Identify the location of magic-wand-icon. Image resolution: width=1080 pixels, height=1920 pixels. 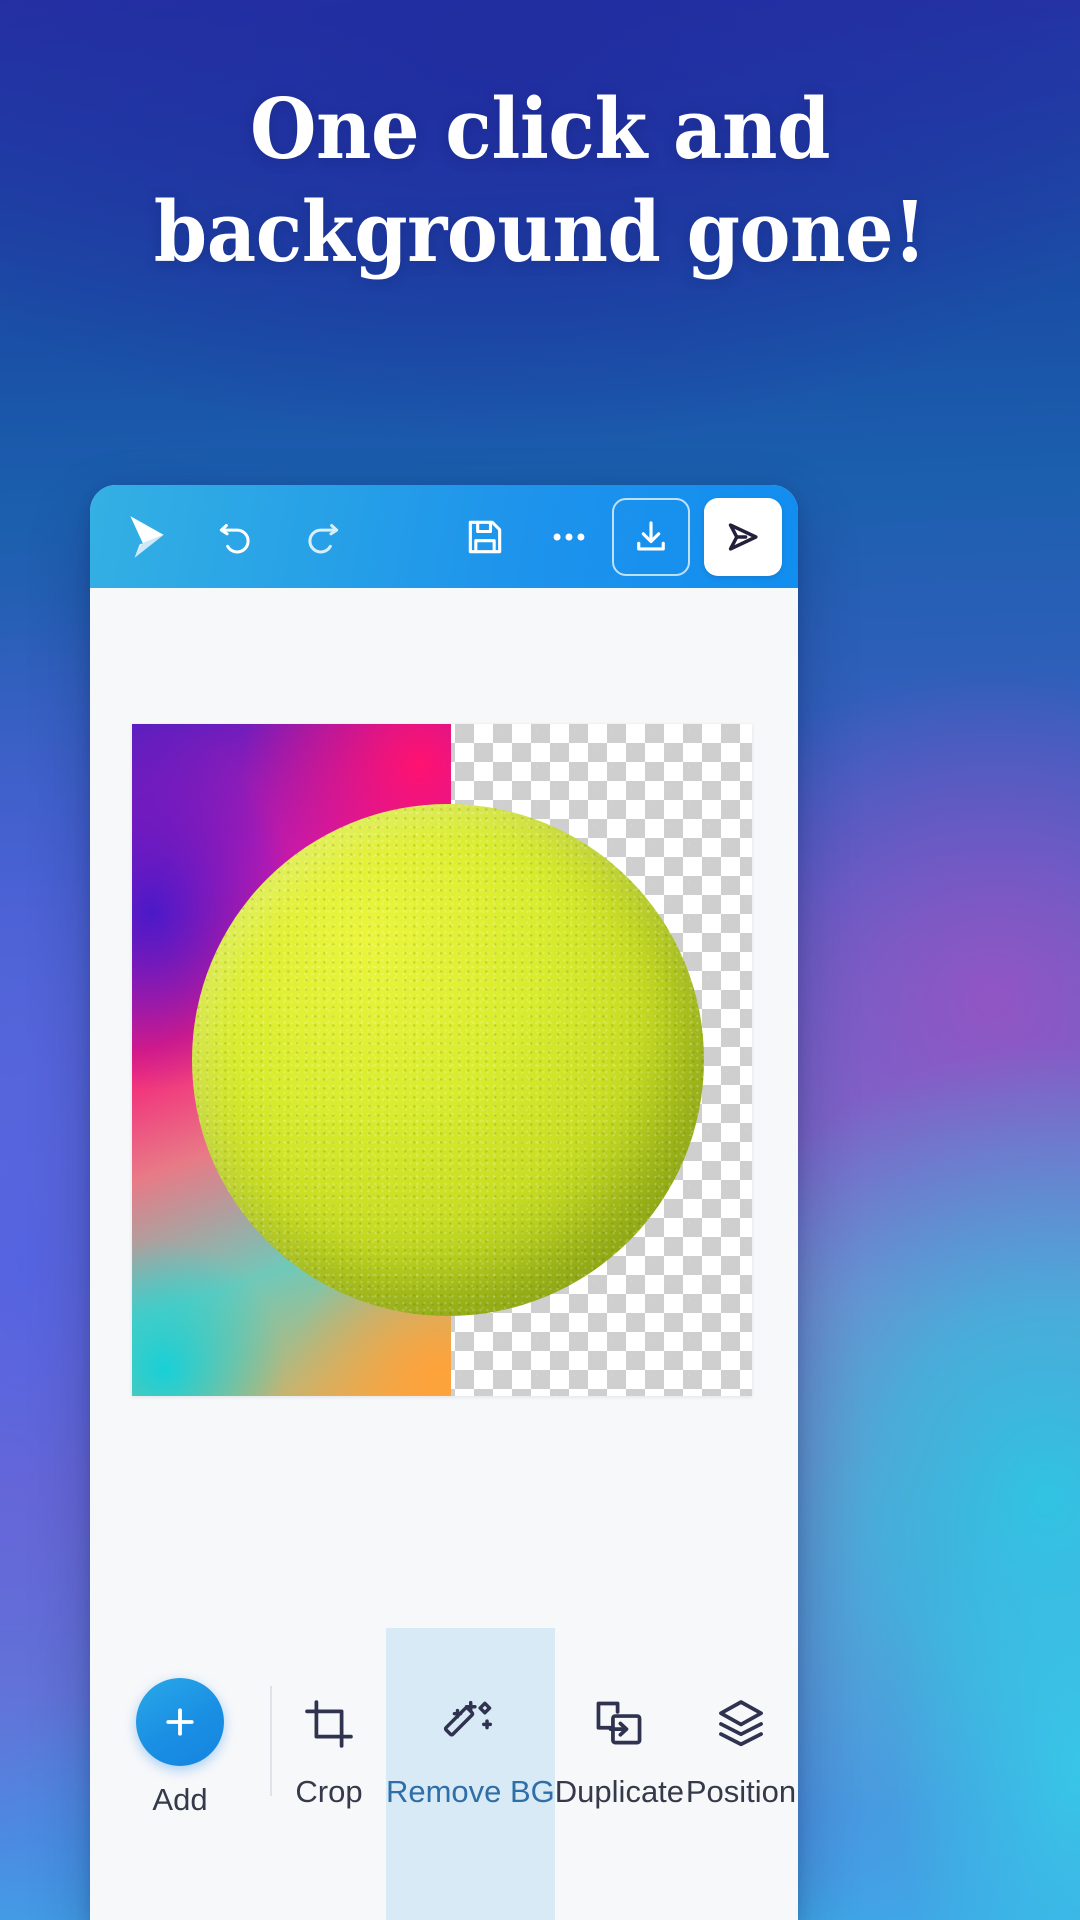
(470, 1724).